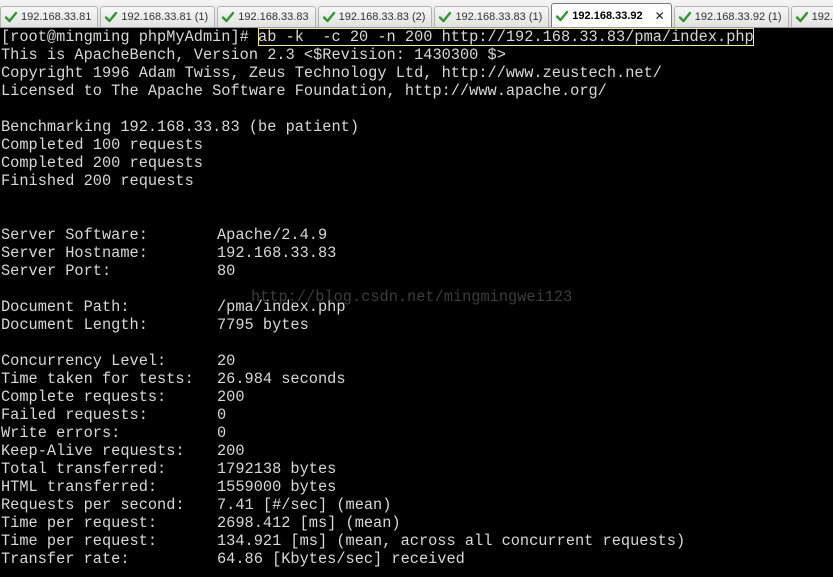  Describe the element at coordinates (417, 451) in the screenshot. I see `stat-row: Keep-Alive requests: 200` at that location.